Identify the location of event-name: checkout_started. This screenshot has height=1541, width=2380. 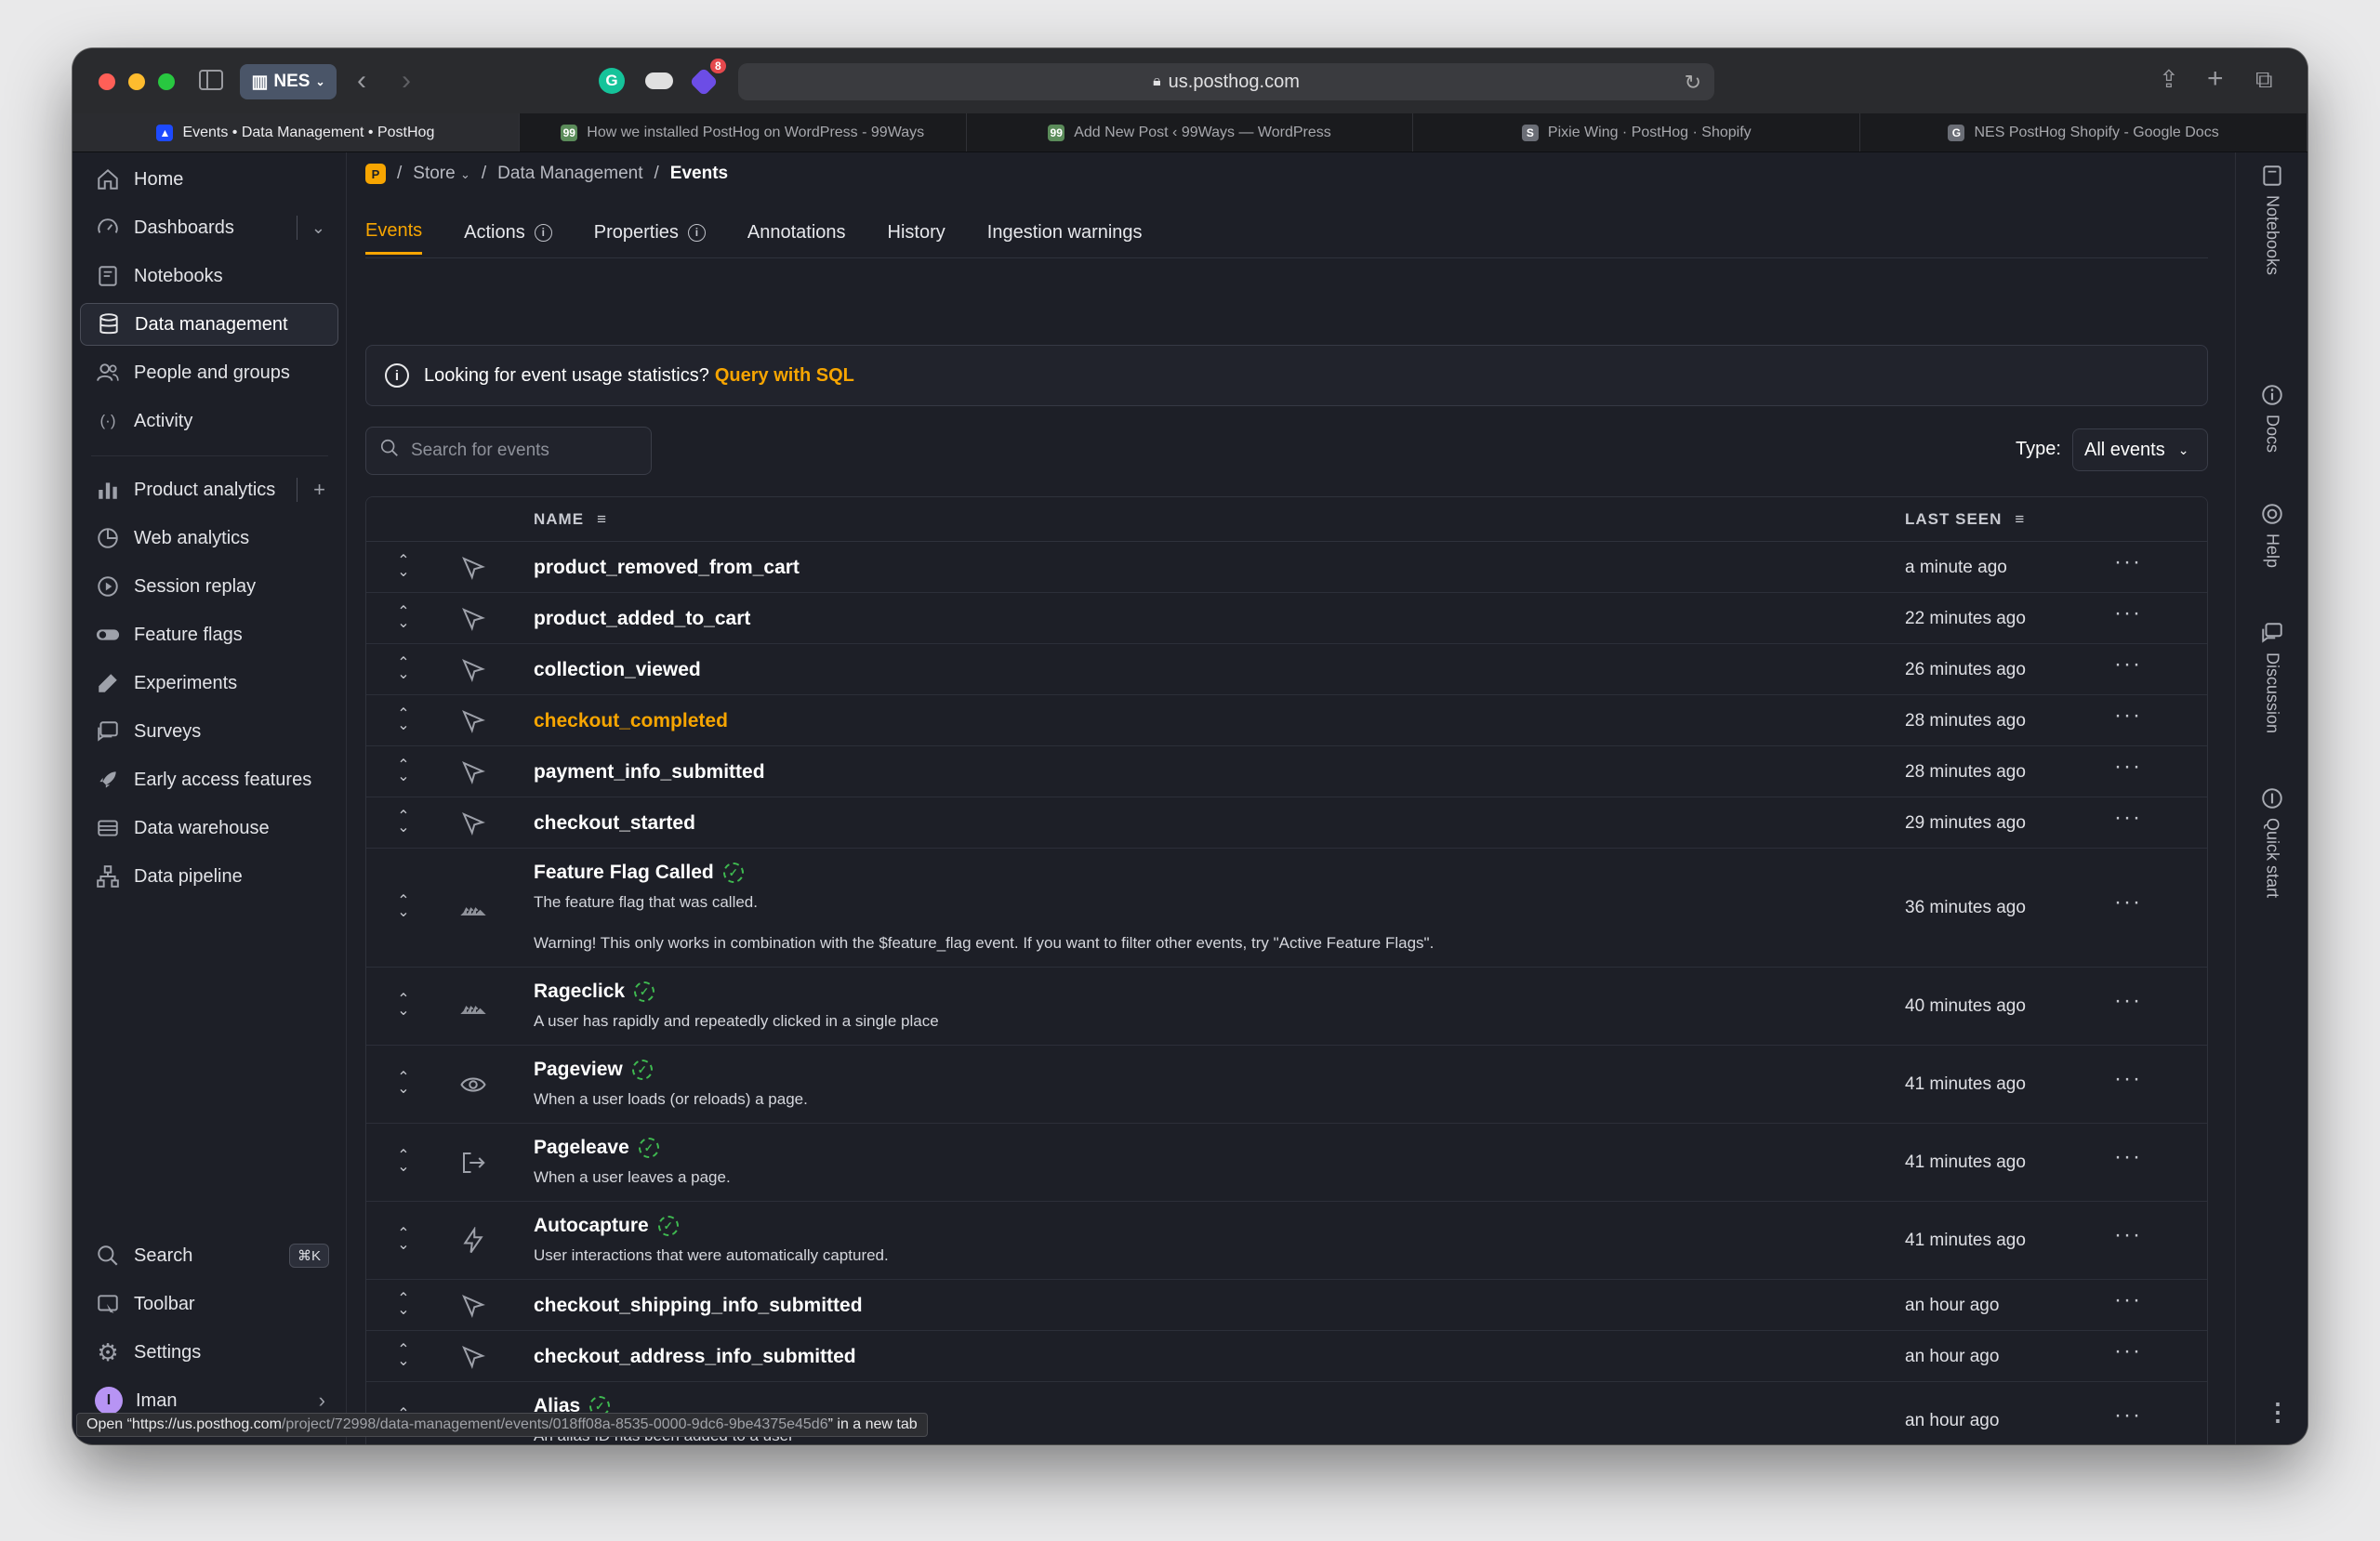
(614, 823).